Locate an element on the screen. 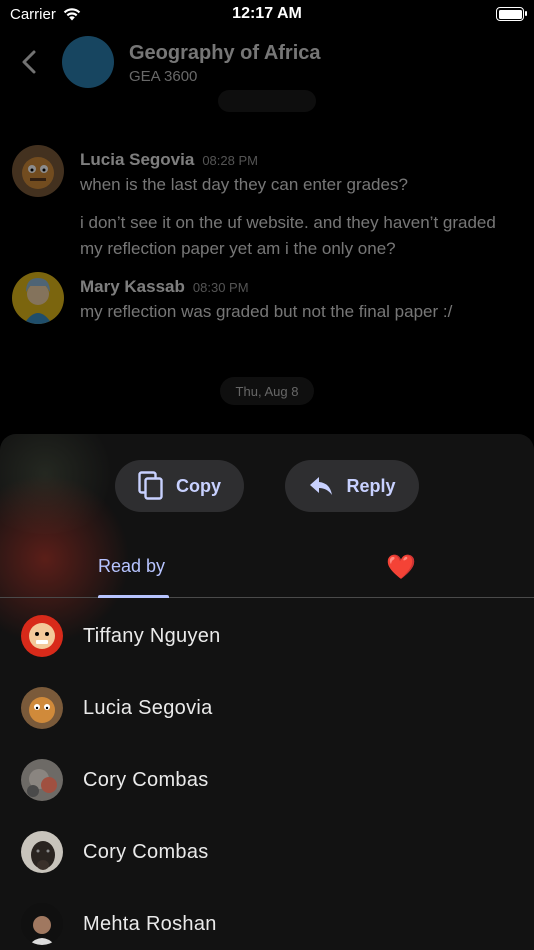 This screenshot has height=950, width=534. tab-reaction-heart: ❤️ is located at coordinates (401, 568).